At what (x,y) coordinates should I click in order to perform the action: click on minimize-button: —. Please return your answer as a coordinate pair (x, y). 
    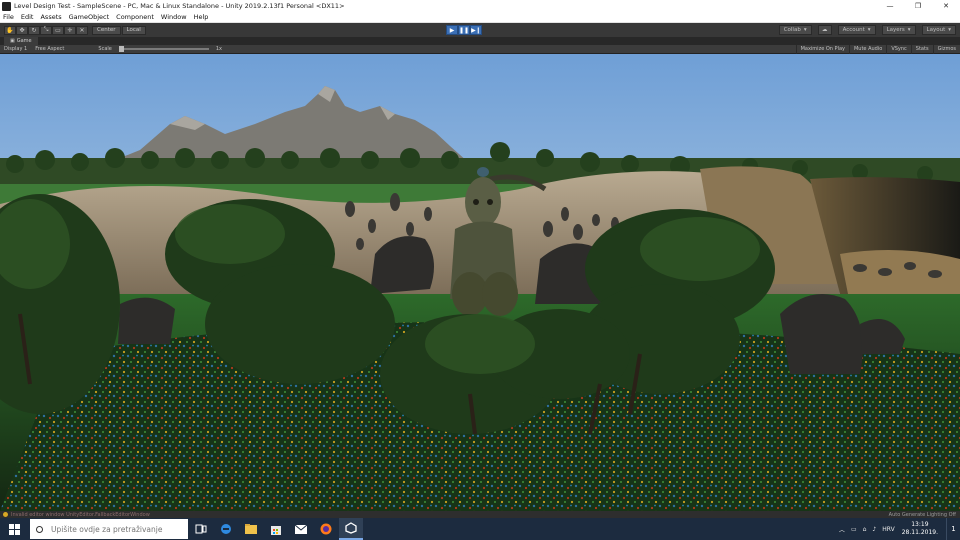
    Looking at the image, I should click on (890, 6).